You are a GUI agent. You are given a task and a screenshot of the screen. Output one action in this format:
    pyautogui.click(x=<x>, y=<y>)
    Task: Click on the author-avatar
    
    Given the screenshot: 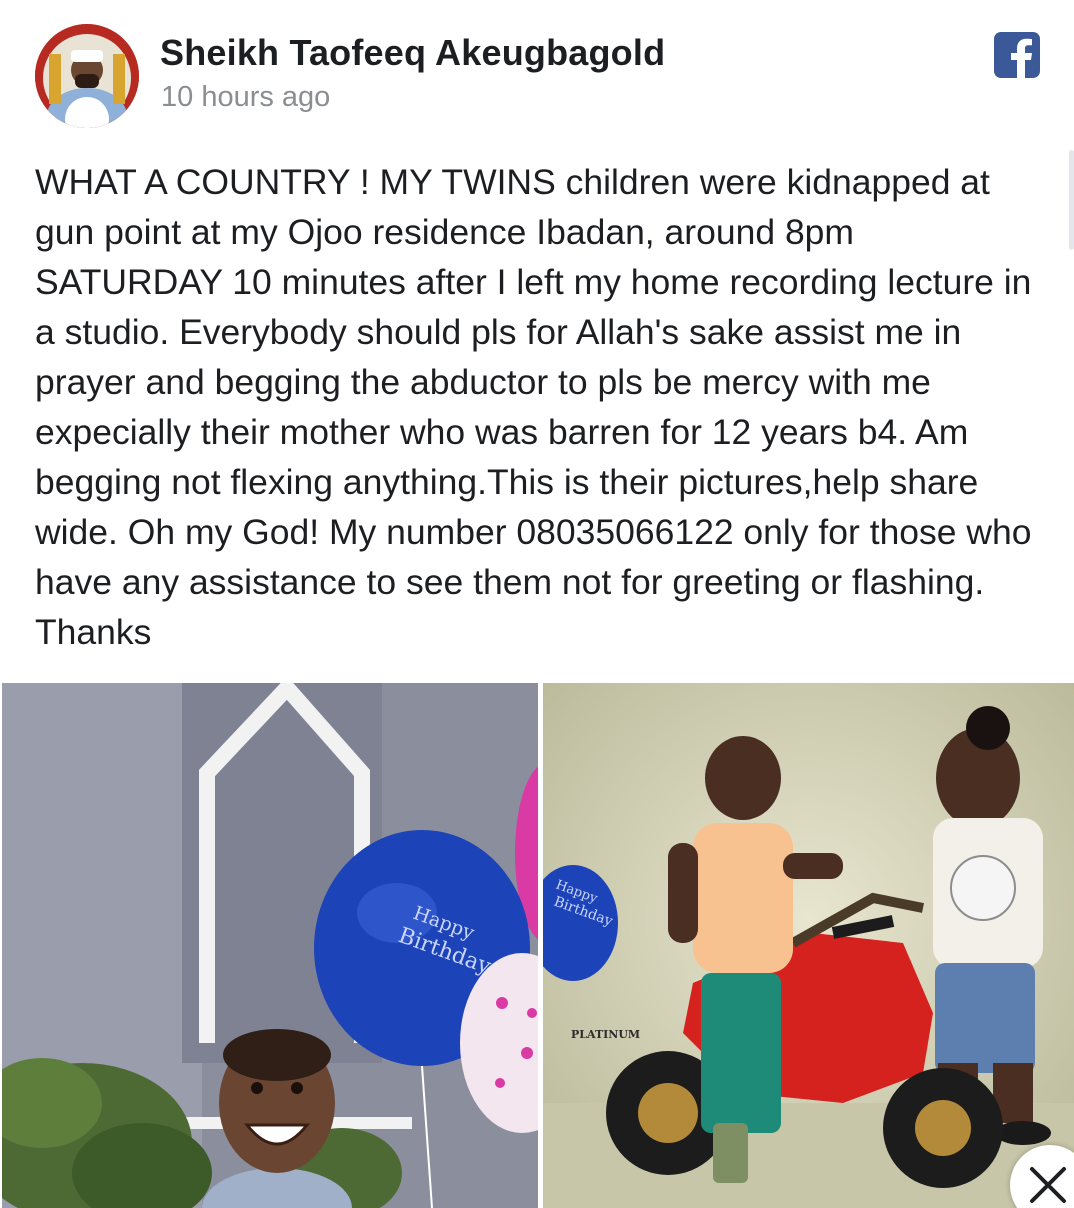 What is the action you would take?
    pyautogui.click(x=87, y=76)
    